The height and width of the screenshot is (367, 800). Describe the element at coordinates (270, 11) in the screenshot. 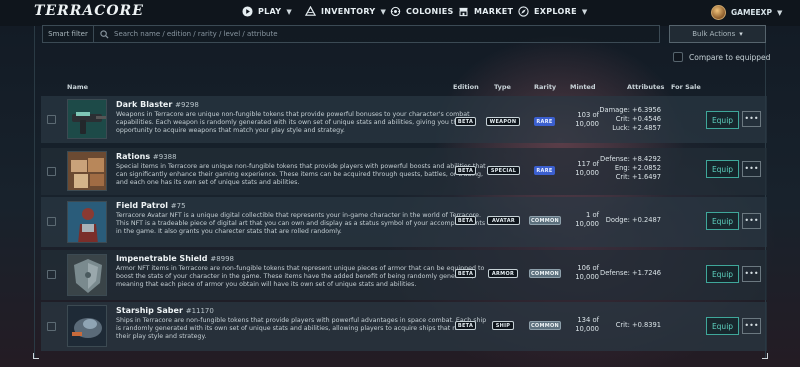

I see `nav-play-label: PLAY` at that location.